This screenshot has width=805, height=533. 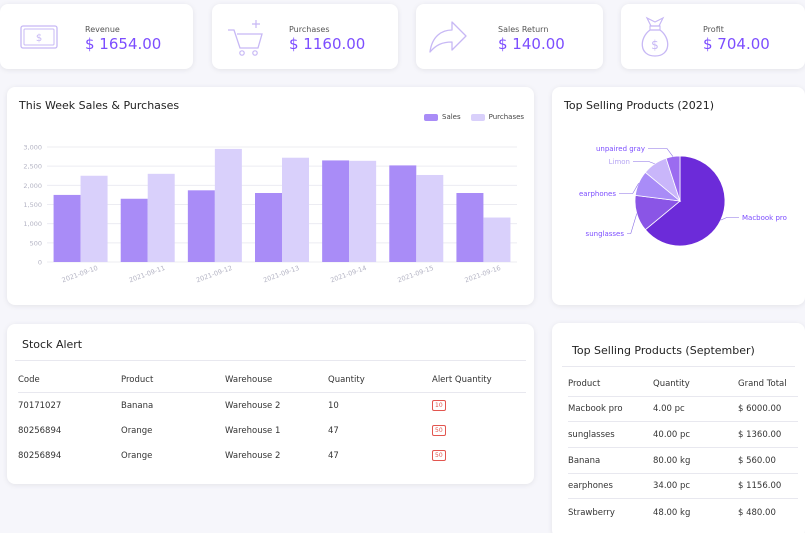 What do you see at coordinates (619, 162) in the screenshot?
I see `pie-label: Limon` at bounding box center [619, 162].